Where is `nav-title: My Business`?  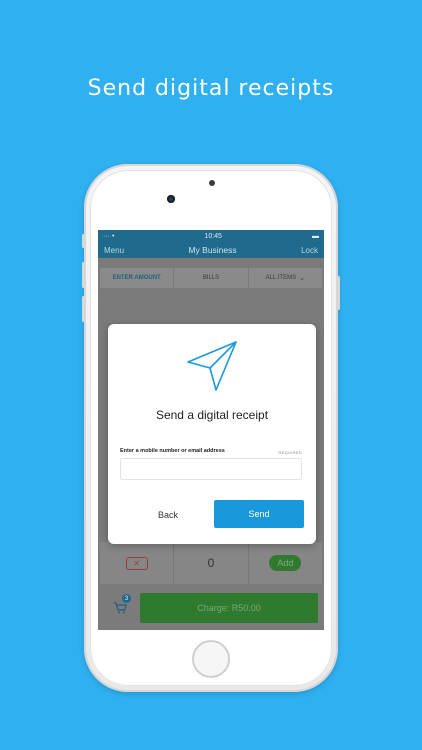
nav-title: My Business is located at coordinates (212, 250).